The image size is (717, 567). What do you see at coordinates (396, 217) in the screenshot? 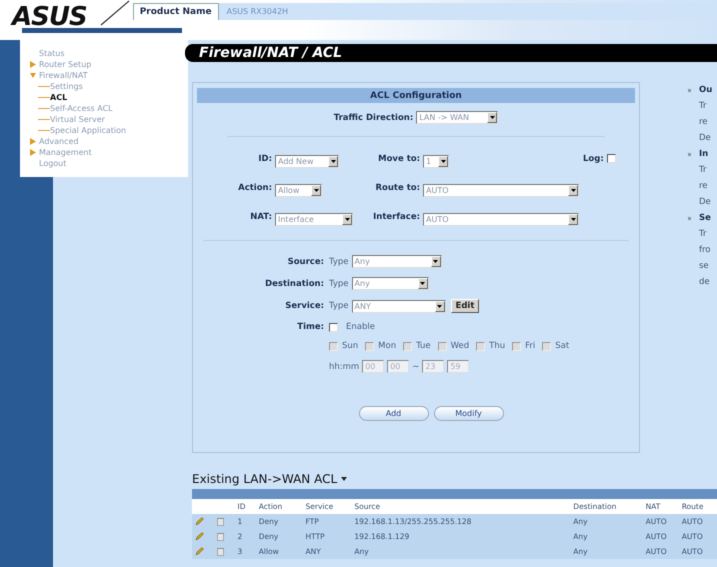
I see `field-label: Interface:` at bounding box center [396, 217].